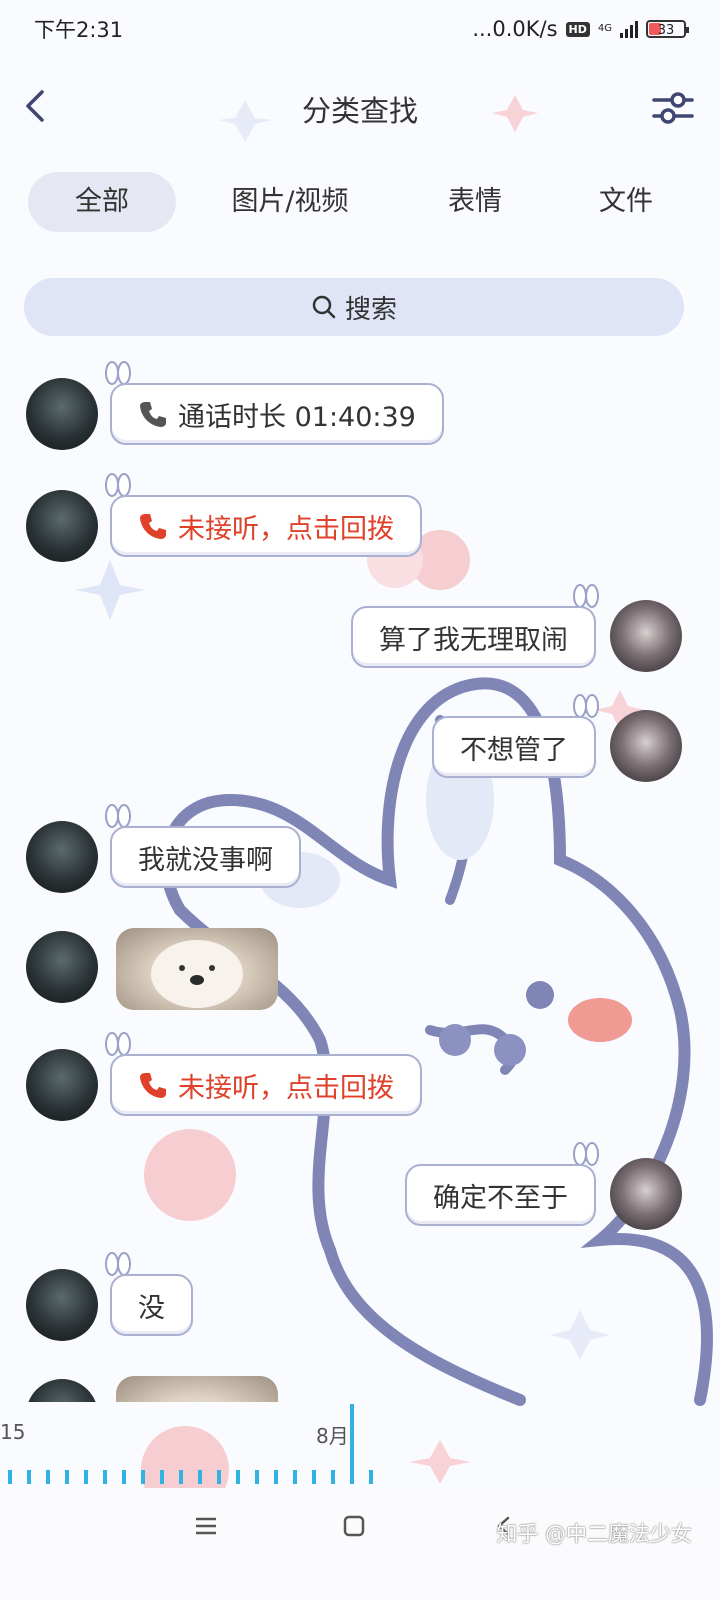 The width and height of the screenshot is (720, 1600). I want to click on phone-icon, so click(153, 414).